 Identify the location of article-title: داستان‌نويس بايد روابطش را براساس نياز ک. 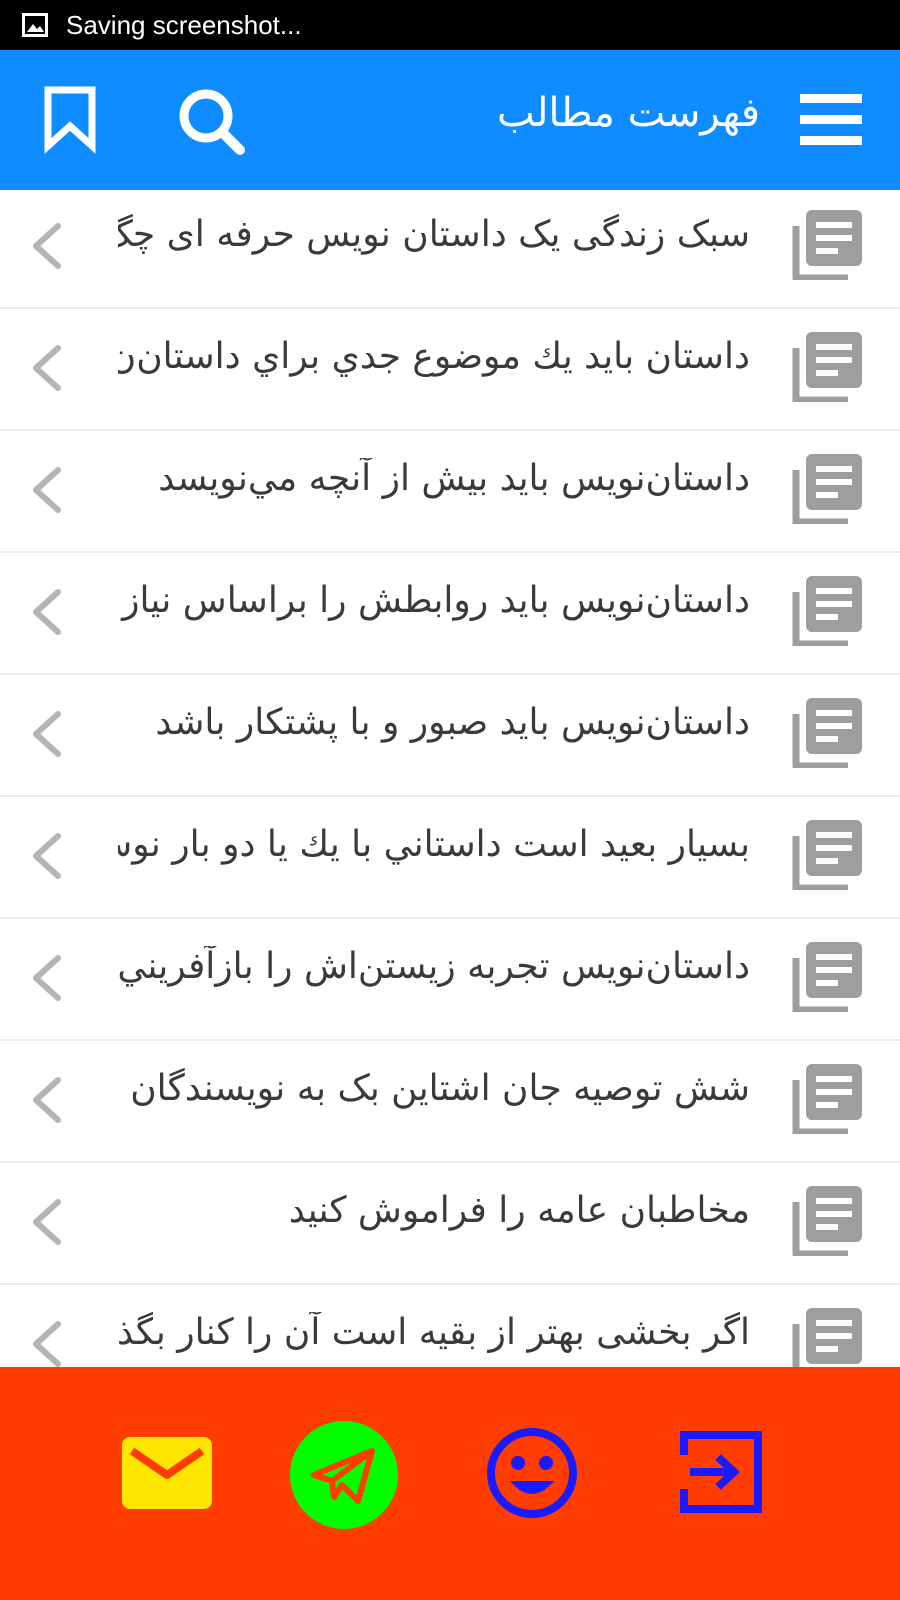
(434, 600).